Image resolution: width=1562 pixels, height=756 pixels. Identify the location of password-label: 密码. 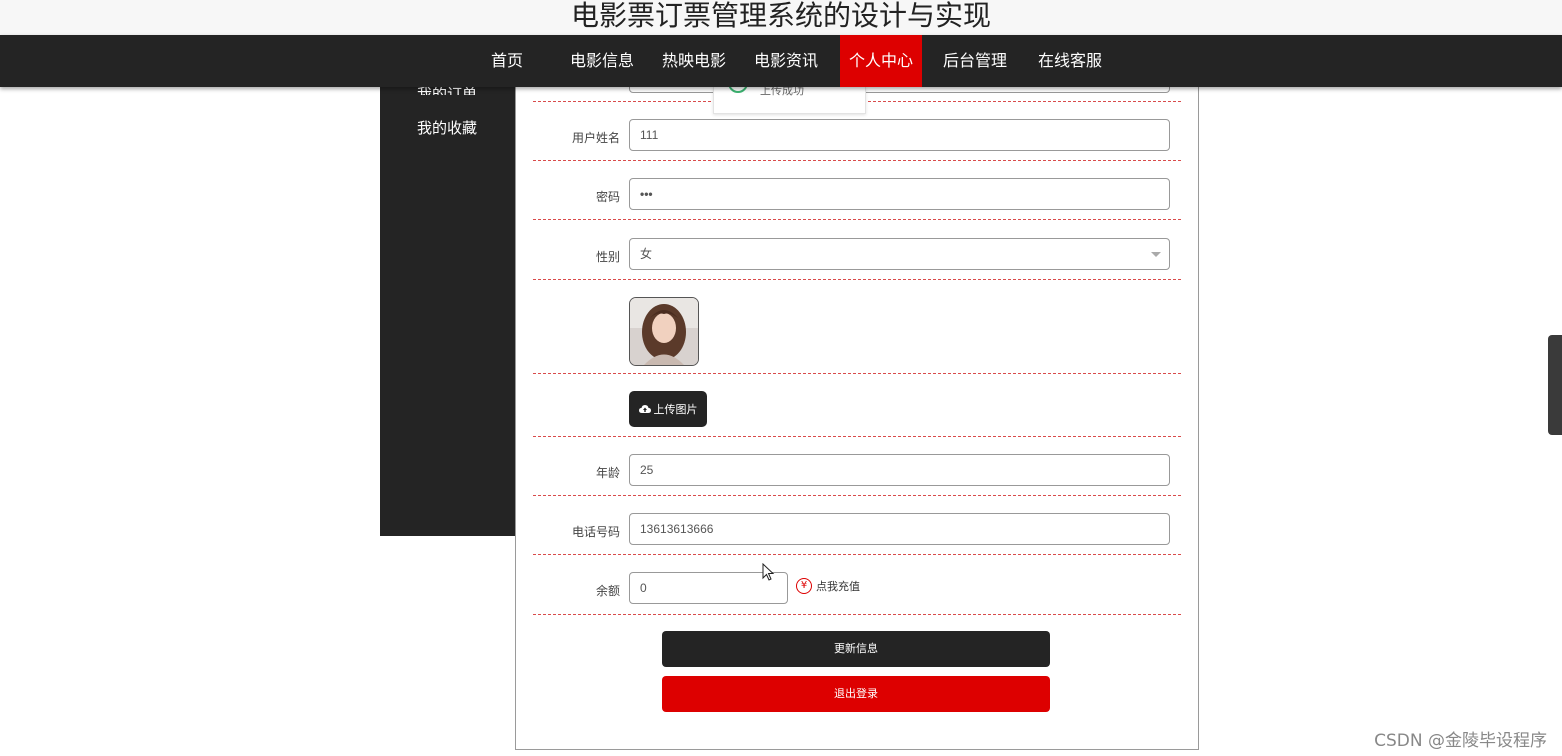
(607, 197).